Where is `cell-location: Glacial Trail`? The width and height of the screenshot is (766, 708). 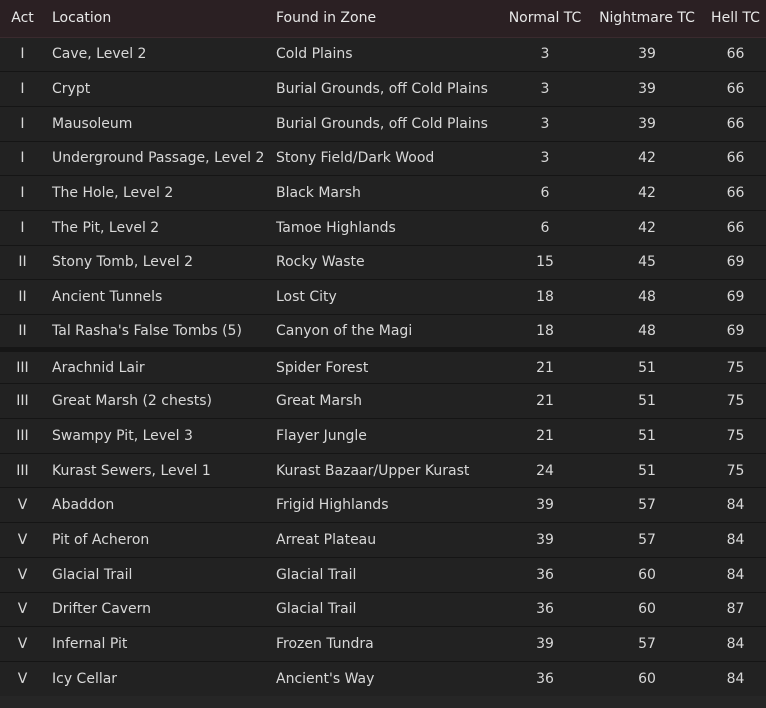
cell-location: Glacial Trail is located at coordinates (160, 575).